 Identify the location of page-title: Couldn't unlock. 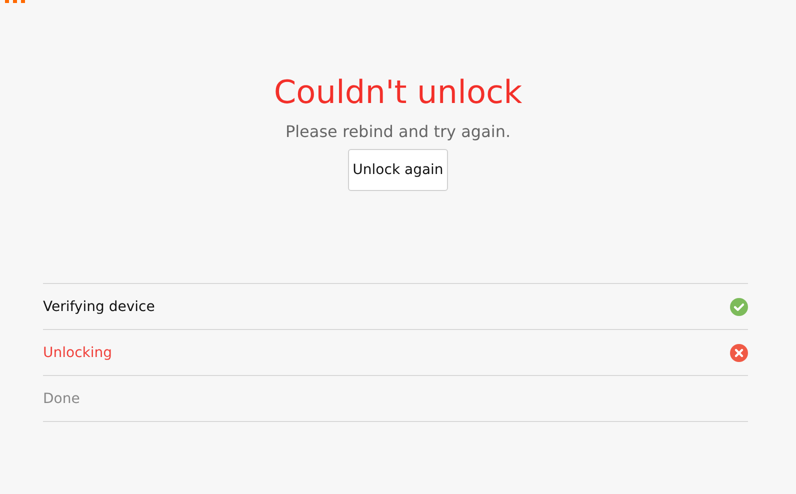
(398, 92).